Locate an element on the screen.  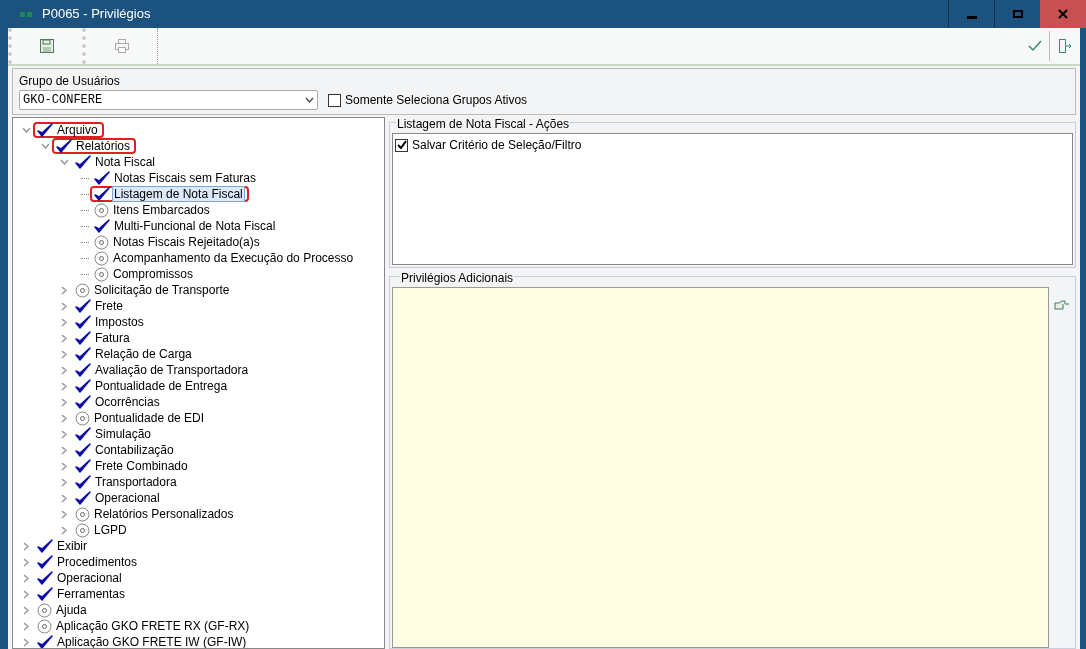
tree-item: Aplicação GKO FRETE IW (GF-IW) is located at coordinates (152, 641).